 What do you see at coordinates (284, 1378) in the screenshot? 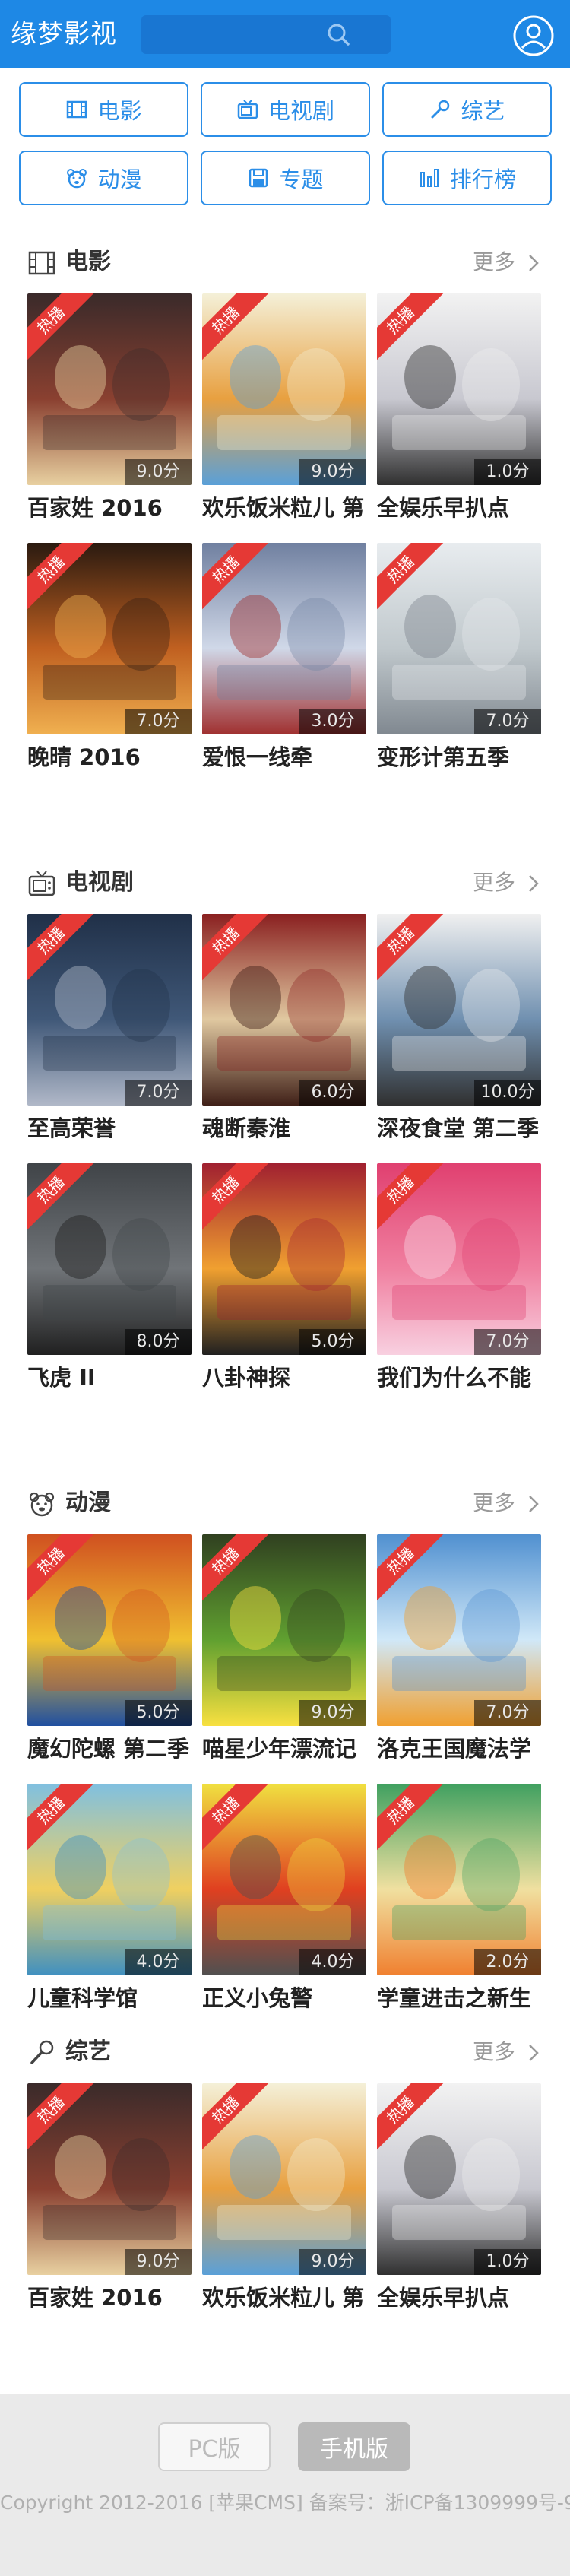
I see `video-title: 八卦神探` at bounding box center [284, 1378].